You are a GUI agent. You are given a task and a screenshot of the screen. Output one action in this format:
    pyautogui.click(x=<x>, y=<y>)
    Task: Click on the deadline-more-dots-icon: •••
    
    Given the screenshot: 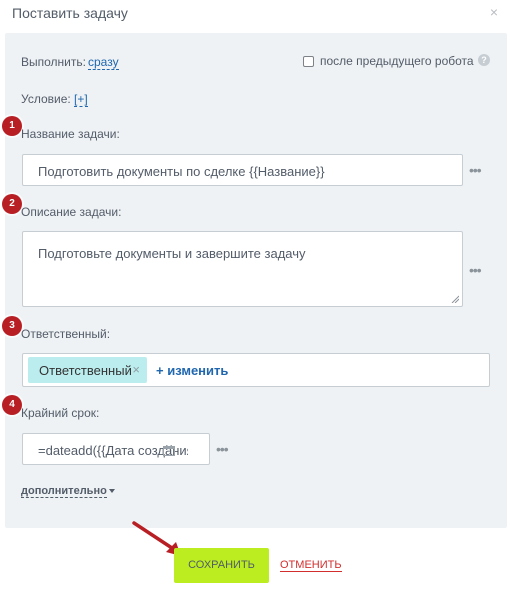 What is the action you would take?
    pyautogui.click(x=222, y=449)
    